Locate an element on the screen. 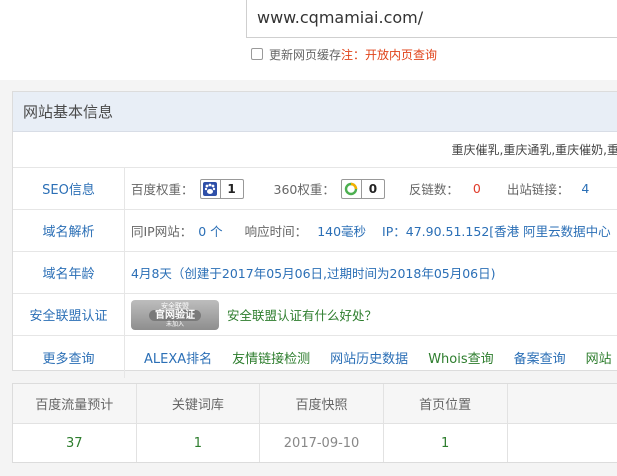  homepage-position-value: 1 is located at coordinates (446, 443).